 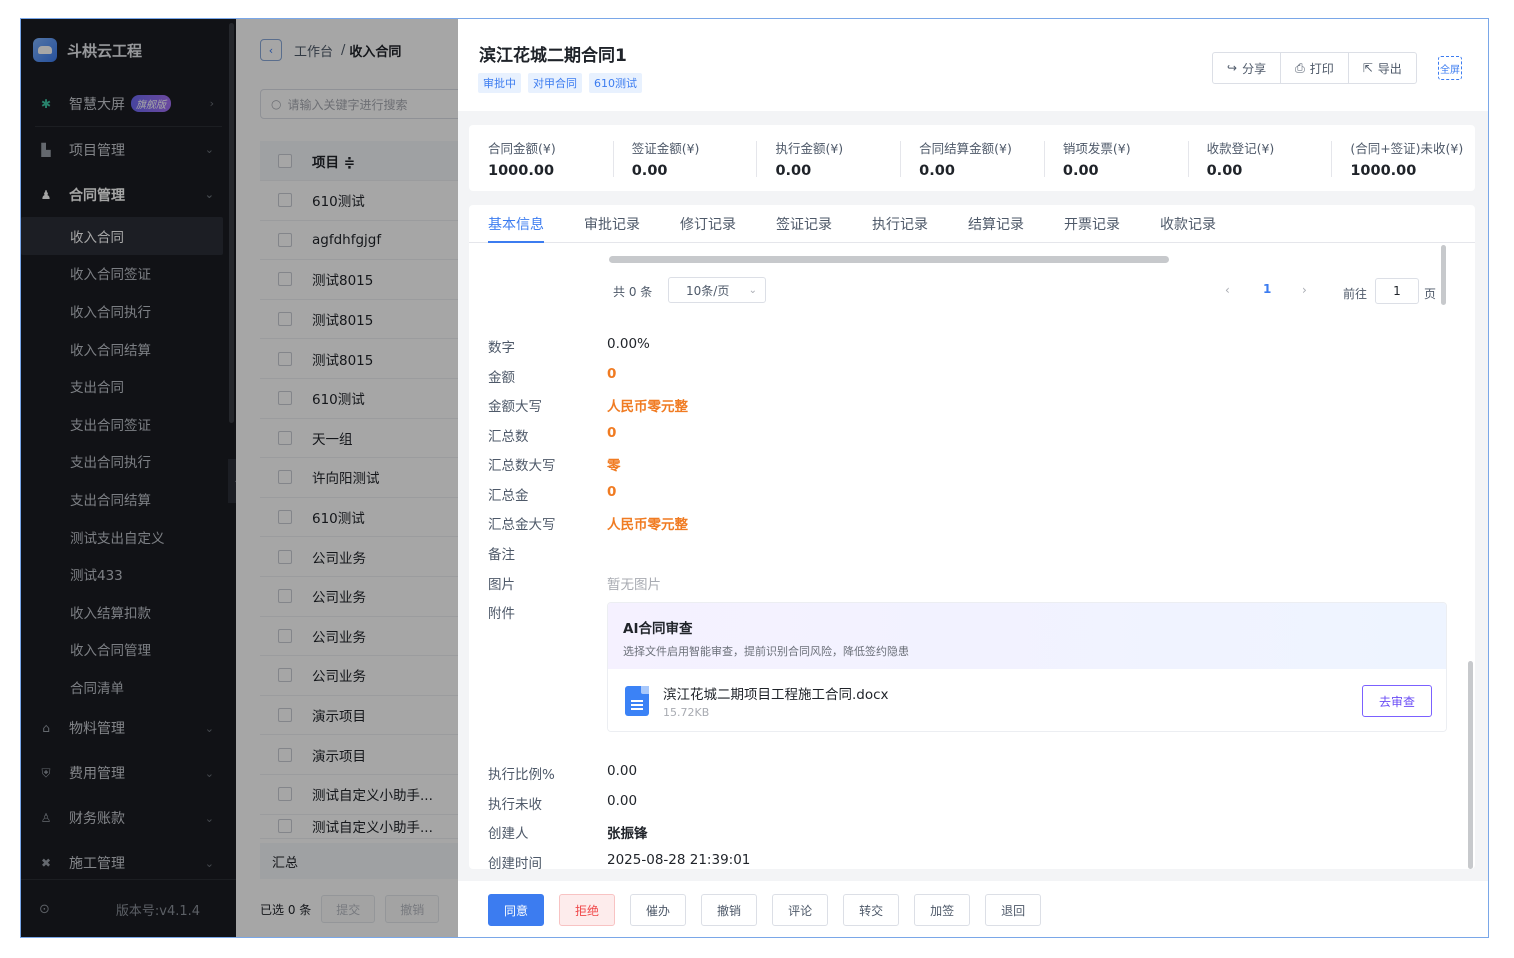 What do you see at coordinates (574, 583) in the screenshot?
I see `field-image: 图片 暂无图片` at bounding box center [574, 583].